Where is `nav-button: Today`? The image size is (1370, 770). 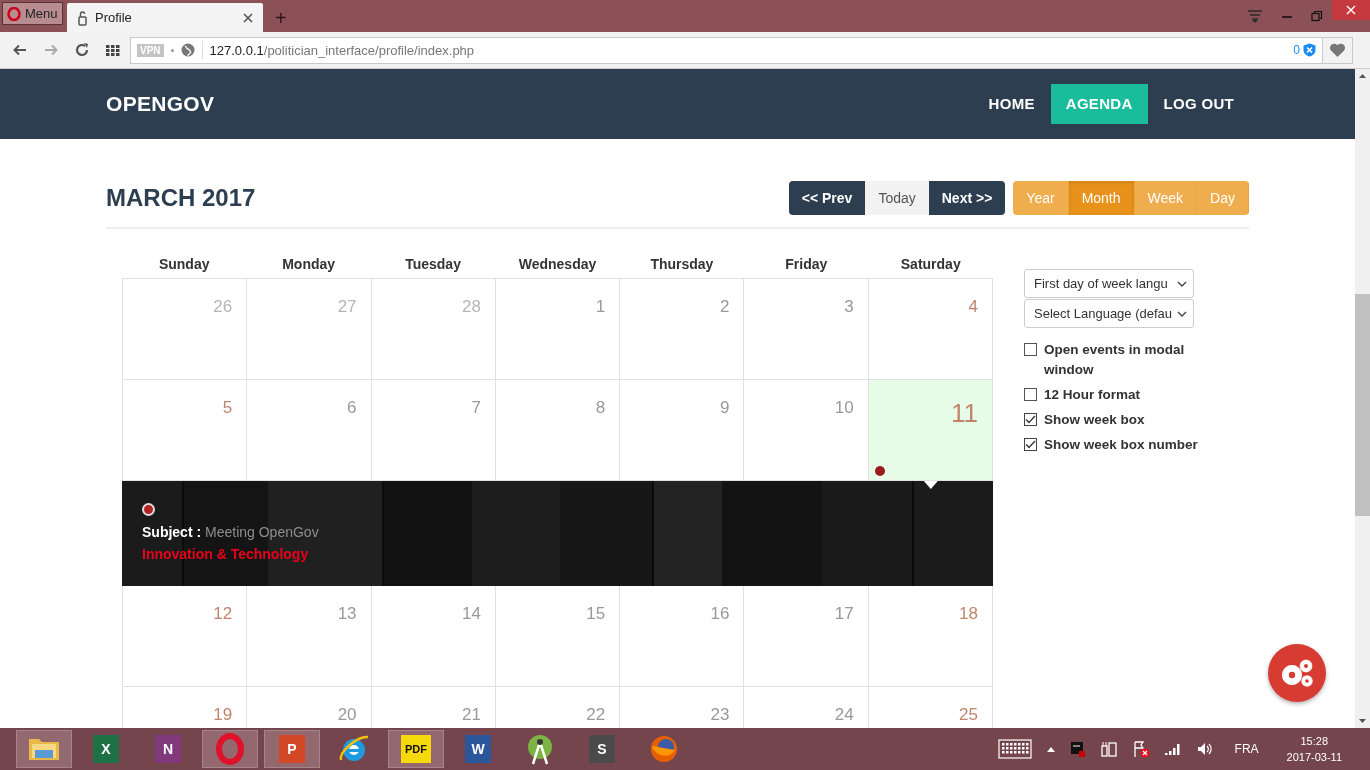
nav-button: Today is located at coordinates (897, 198).